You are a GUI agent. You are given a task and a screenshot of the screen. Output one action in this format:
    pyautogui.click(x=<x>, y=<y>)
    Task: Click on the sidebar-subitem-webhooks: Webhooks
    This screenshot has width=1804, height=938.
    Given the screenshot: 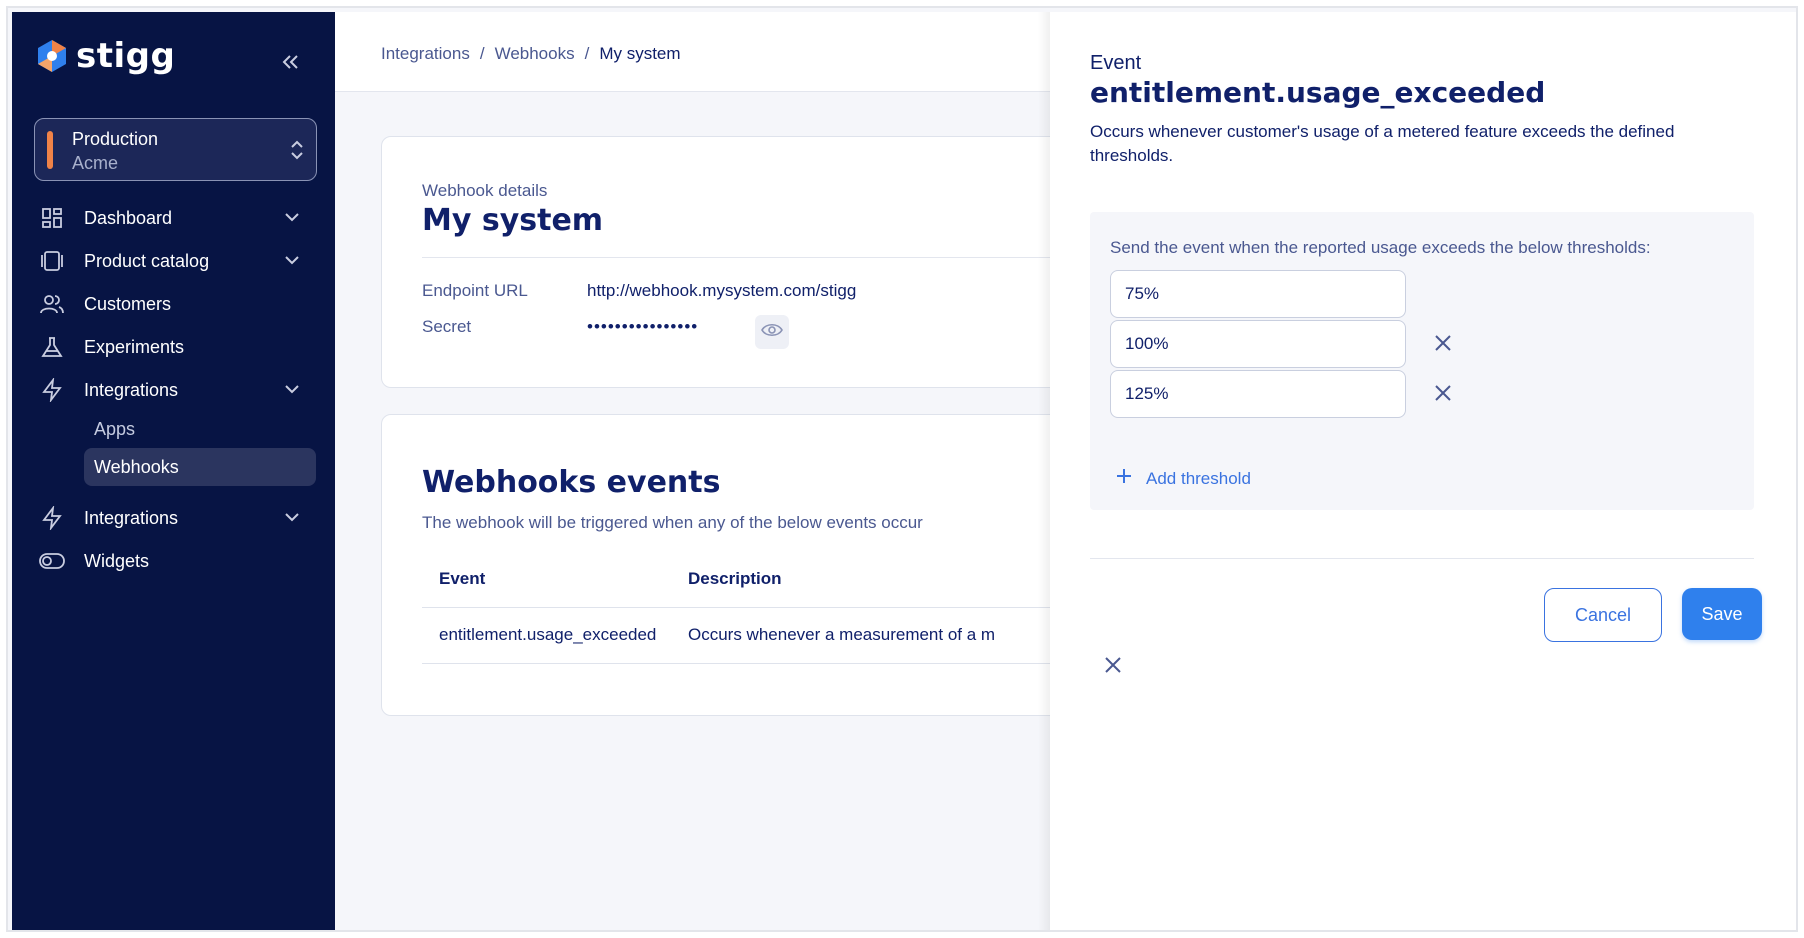 What is the action you would take?
    pyautogui.click(x=200, y=467)
    